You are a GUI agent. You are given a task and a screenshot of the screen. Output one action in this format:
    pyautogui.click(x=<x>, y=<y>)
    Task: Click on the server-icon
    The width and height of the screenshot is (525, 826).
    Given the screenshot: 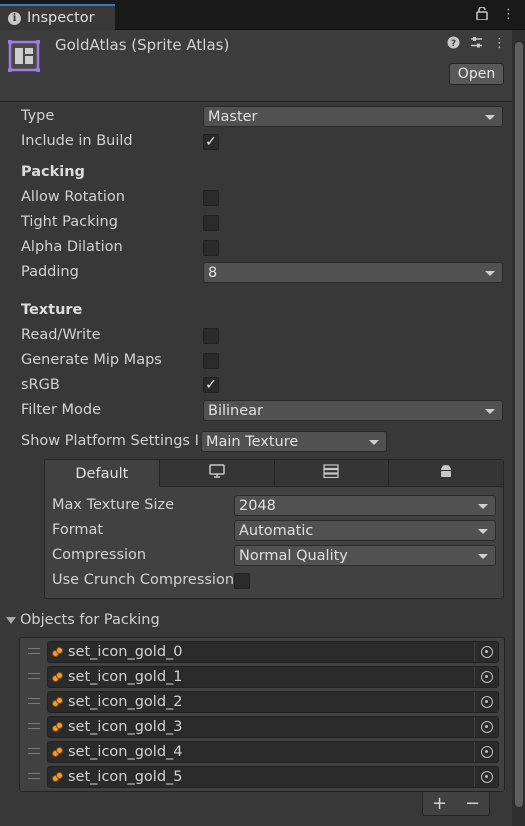 What is the action you would take?
    pyautogui.click(x=331, y=473)
    